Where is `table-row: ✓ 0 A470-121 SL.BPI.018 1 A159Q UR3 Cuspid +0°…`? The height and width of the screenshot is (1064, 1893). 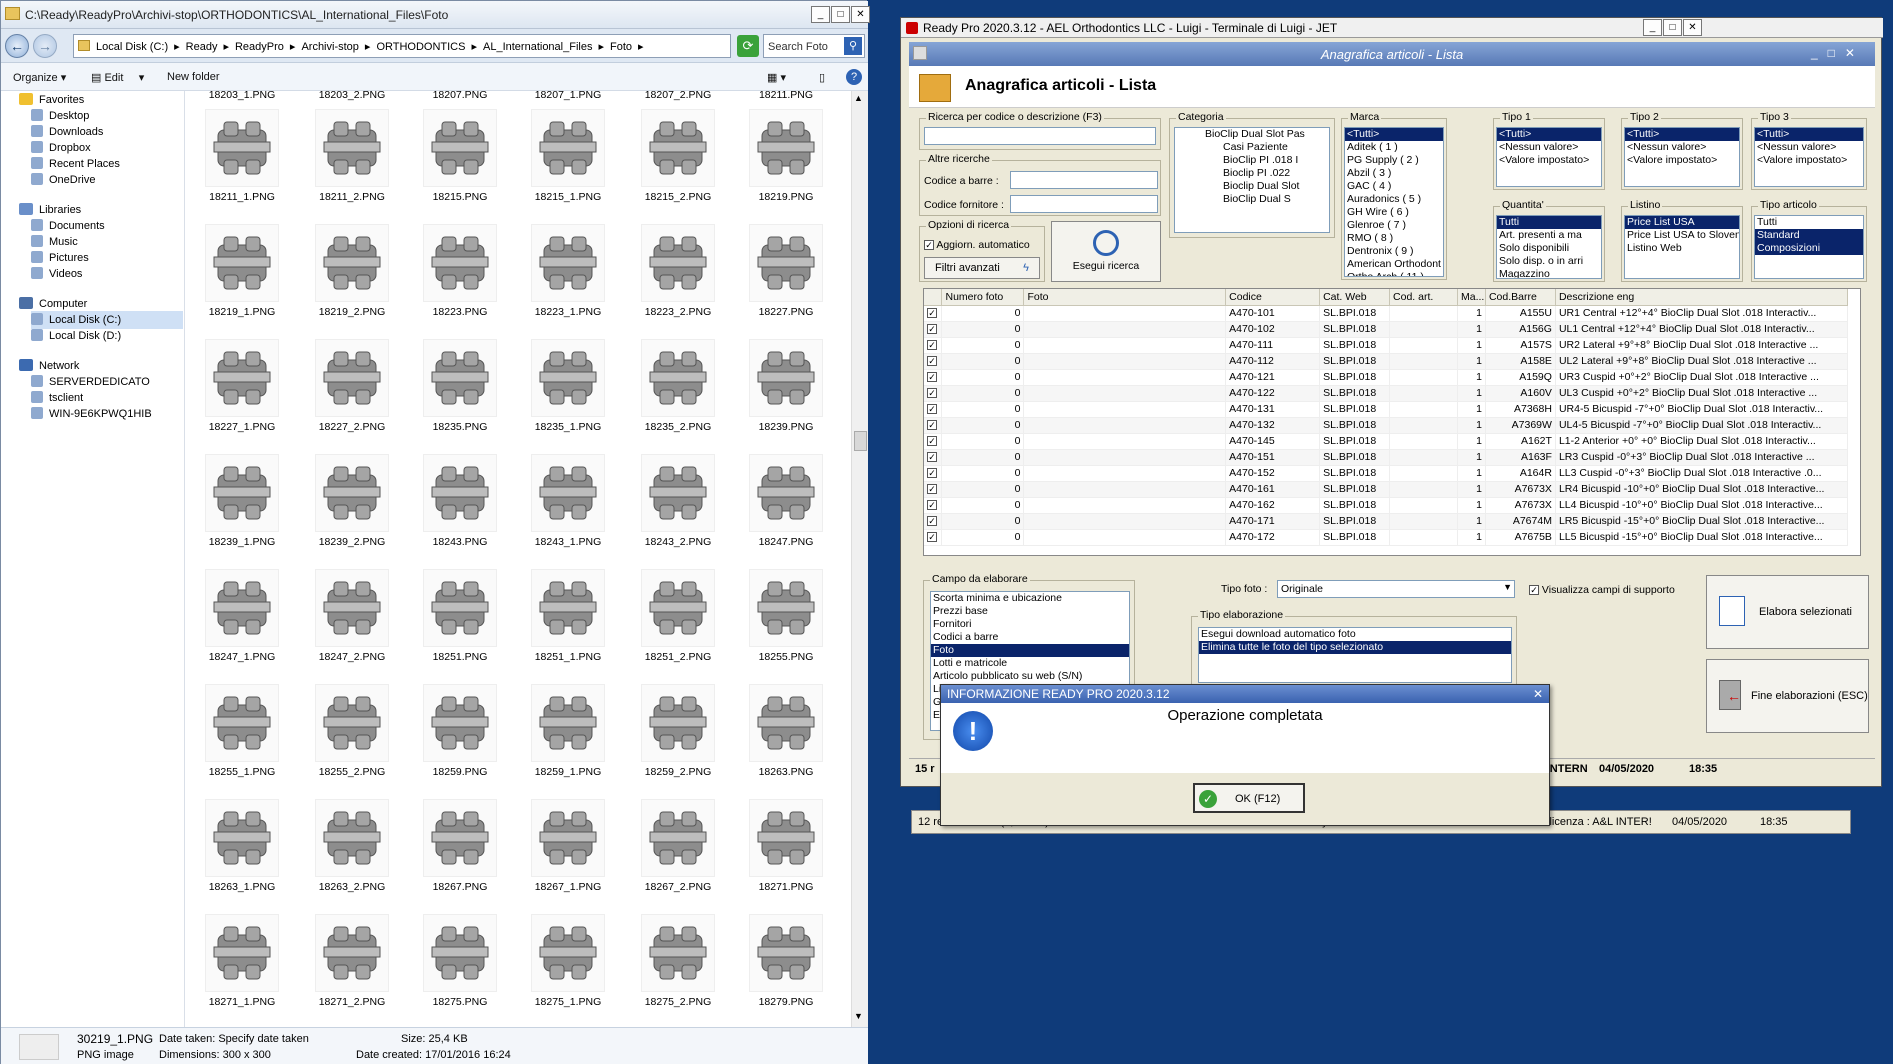 table-row: ✓ 0 A470-121 SL.BPI.018 1 A159Q UR3 Cuspid +0°… is located at coordinates (1386, 377).